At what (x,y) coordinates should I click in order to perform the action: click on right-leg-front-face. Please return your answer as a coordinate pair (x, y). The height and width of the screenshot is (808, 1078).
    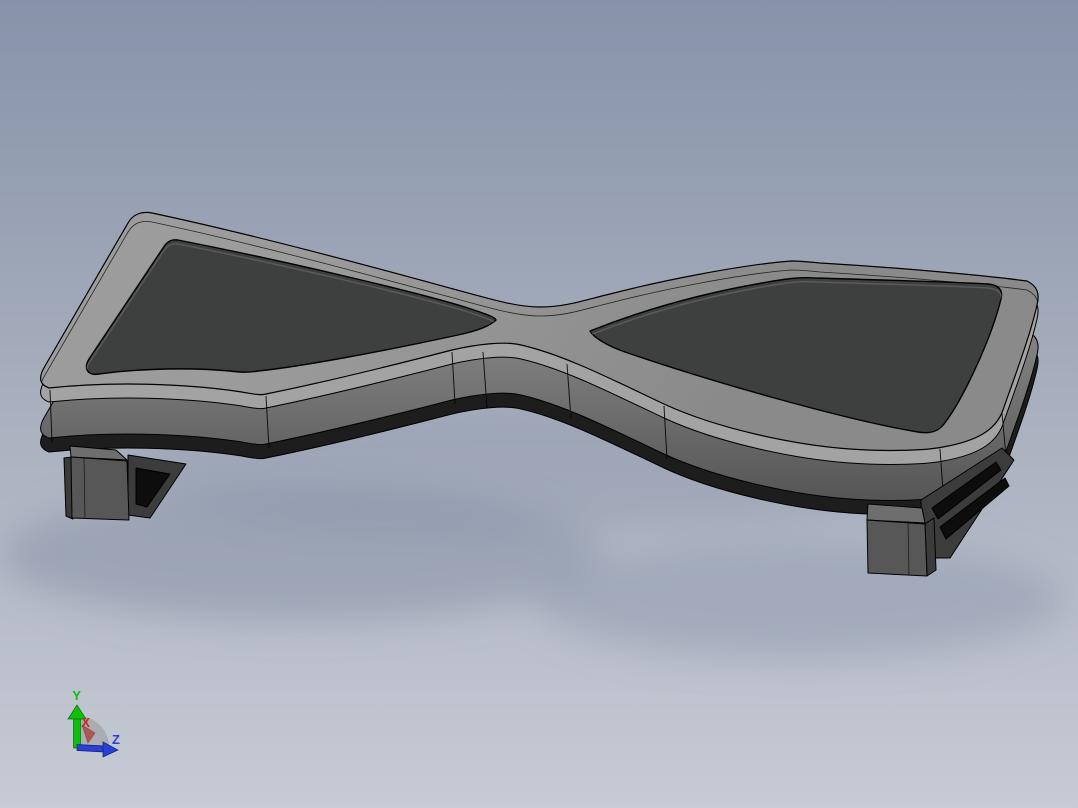
    Looking at the image, I should click on (897, 548).